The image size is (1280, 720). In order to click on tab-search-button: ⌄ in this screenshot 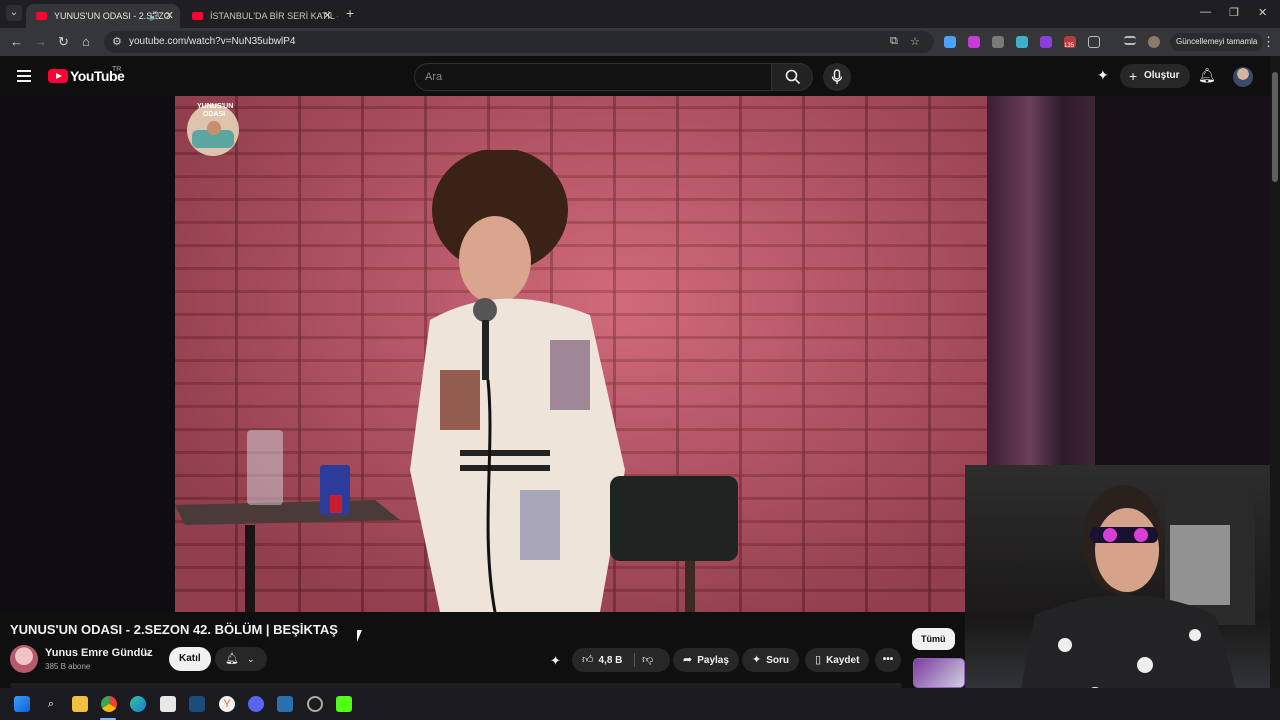, I will do `click(14, 13)`.